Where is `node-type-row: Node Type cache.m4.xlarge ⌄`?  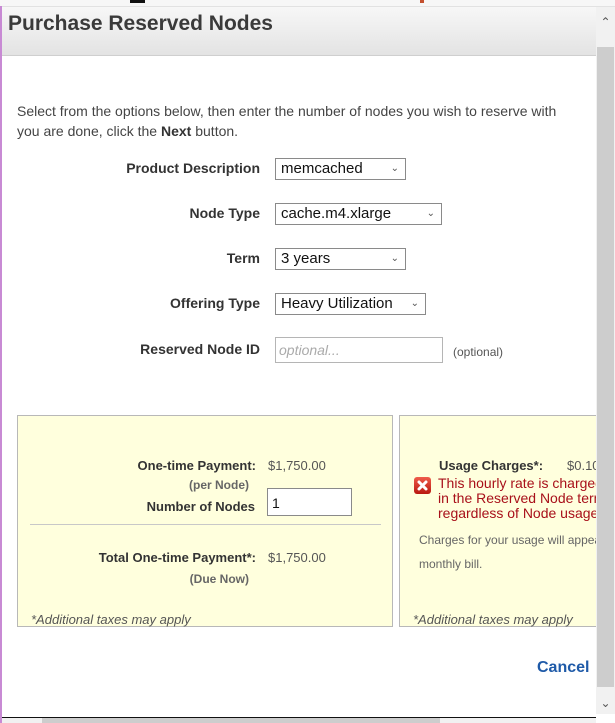 node-type-row: Node Type cache.m4.xlarge ⌄ is located at coordinates (299, 216).